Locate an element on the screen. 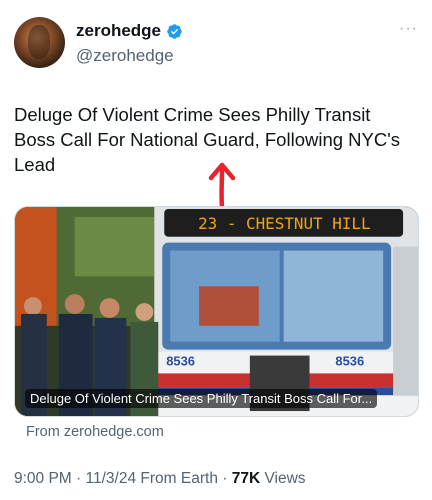  views-count: 77K is located at coordinates (246, 478).